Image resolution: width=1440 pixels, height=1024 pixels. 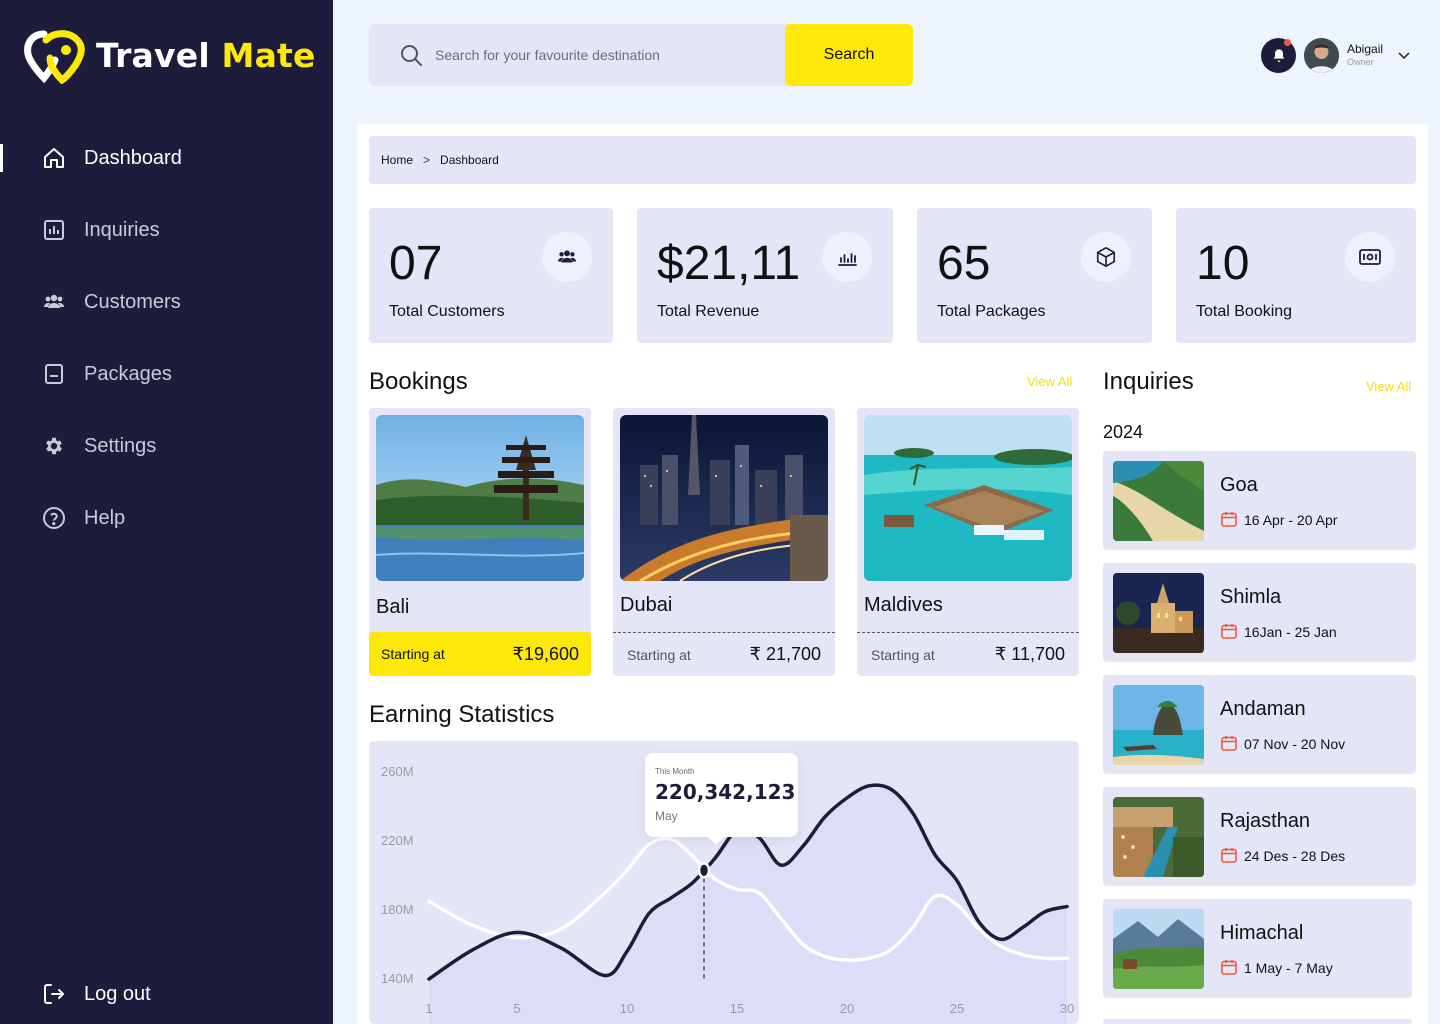 What do you see at coordinates (397, 840) in the screenshot?
I see `y-tick-label: 220M` at bounding box center [397, 840].